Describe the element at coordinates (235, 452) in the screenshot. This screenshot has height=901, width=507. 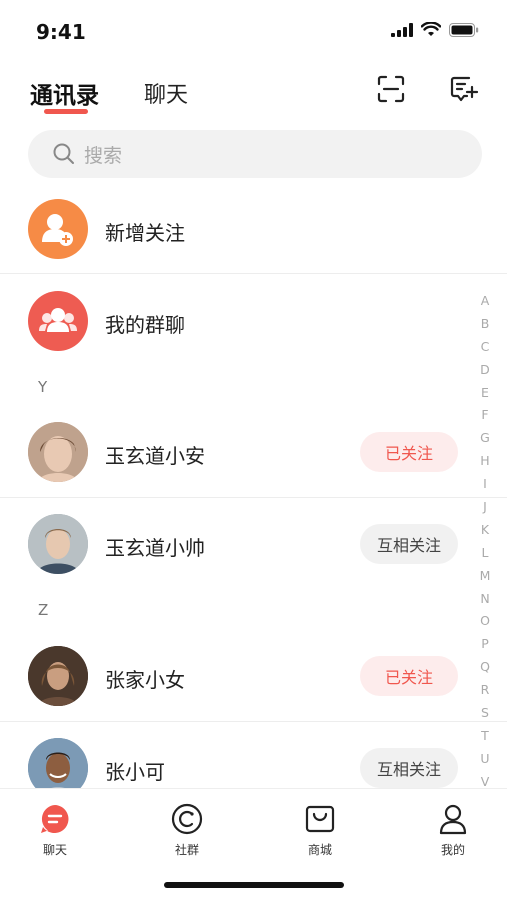
I see `contact-row: 玉玄道小安 已关注` at that location.